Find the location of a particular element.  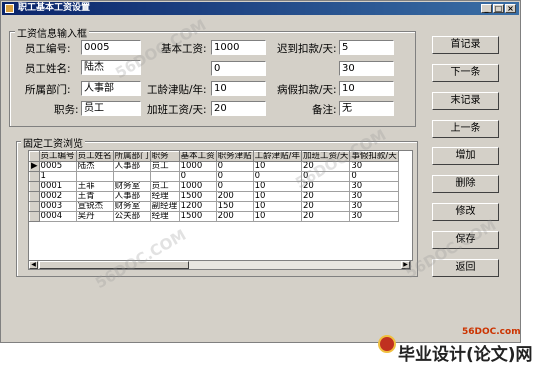

seniority-input: 10 is located at coordinates (238, 88).